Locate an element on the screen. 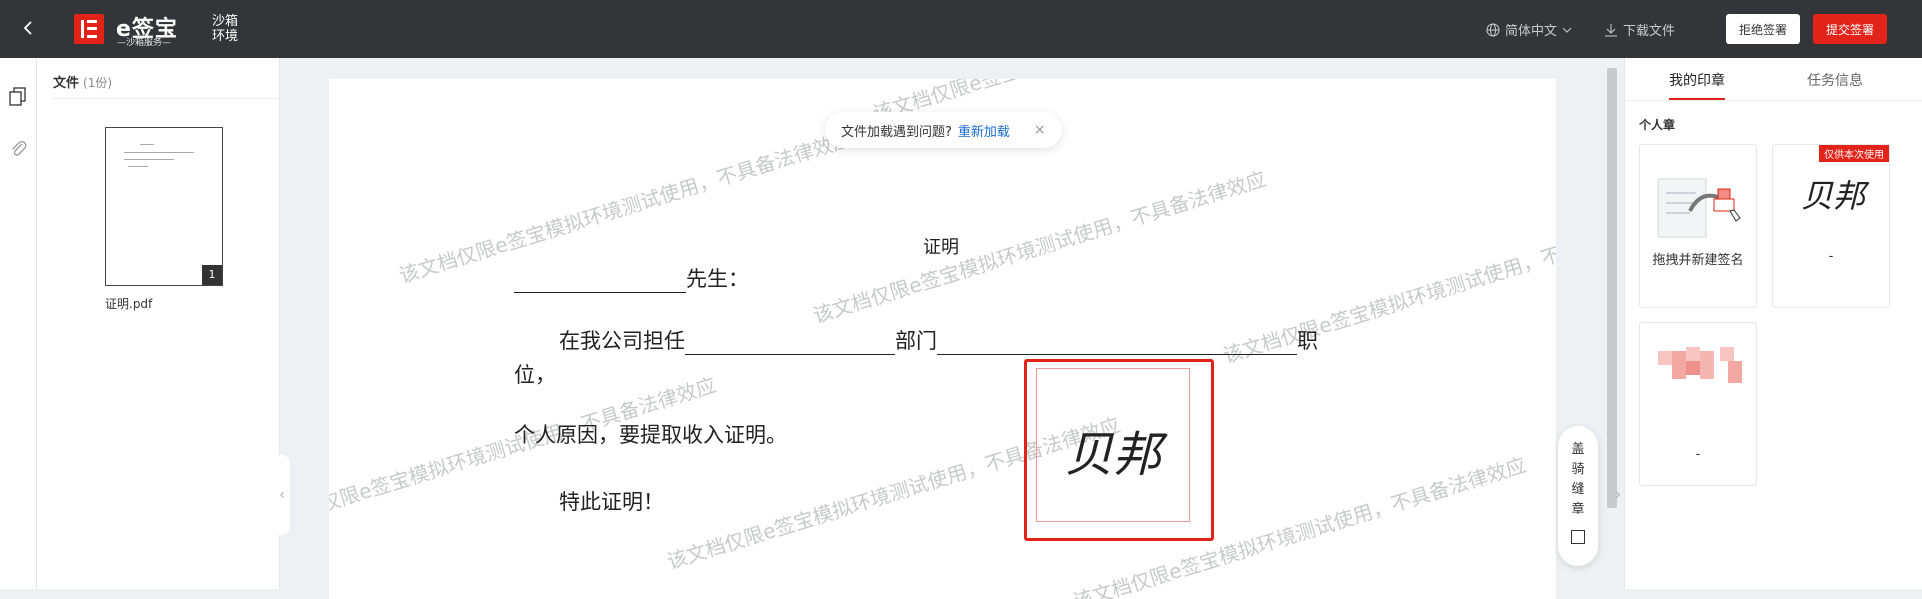 This screenshot has width=1922, height=599. page-thumbnail: 1 is located at coordinates (164, 206).